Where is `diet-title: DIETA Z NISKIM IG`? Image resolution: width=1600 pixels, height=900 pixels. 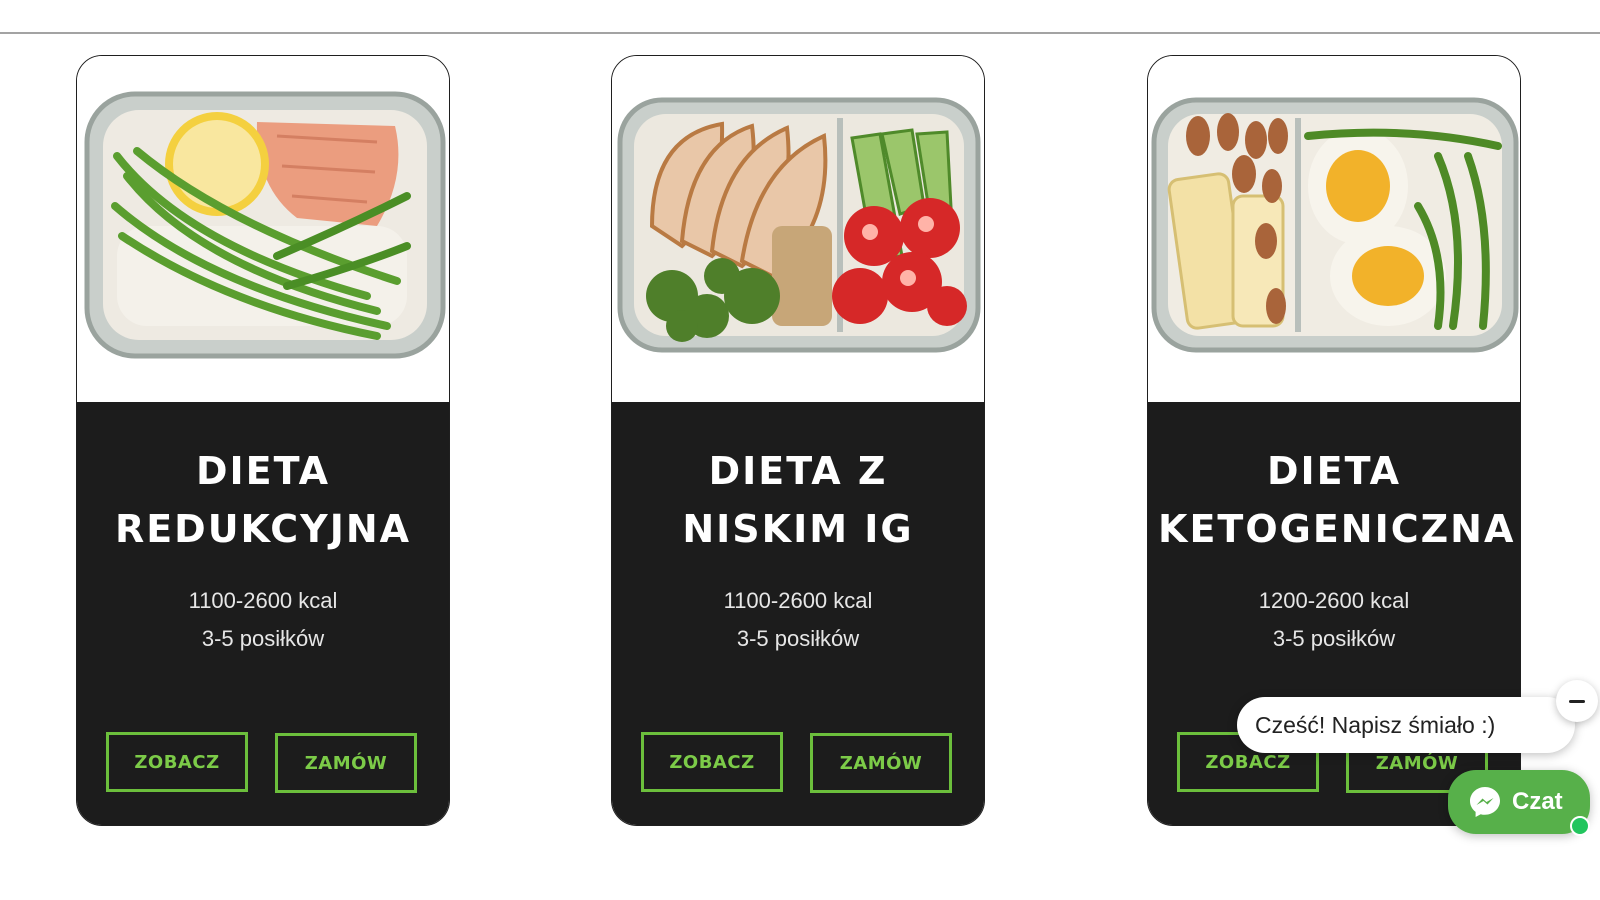
diet-title: DIETA Z NISKIM IG is located at coordinates (798, 500).